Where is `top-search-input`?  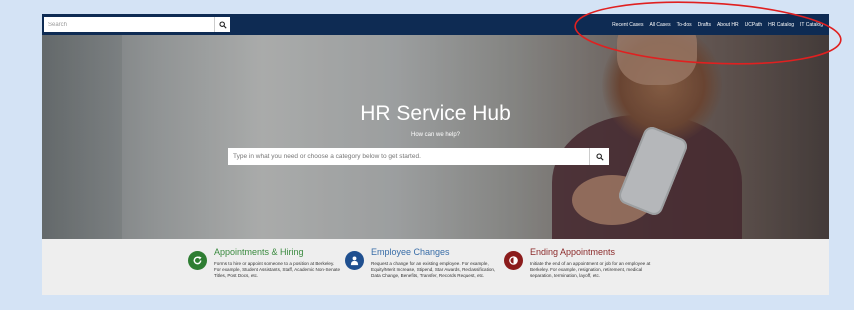
top-search-input is located at coordinates (137, 24).